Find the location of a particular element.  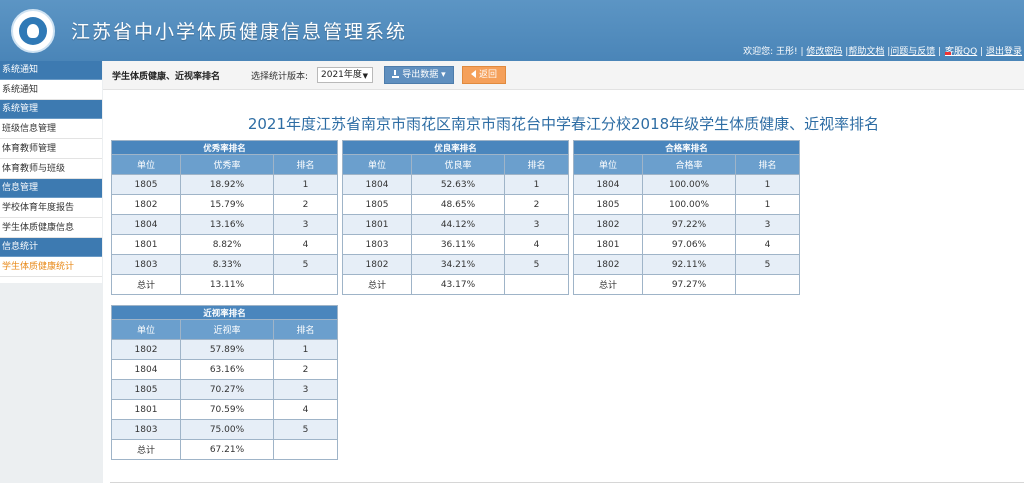

table-caption: 优良率排名 is located at coordinates (455, 147).